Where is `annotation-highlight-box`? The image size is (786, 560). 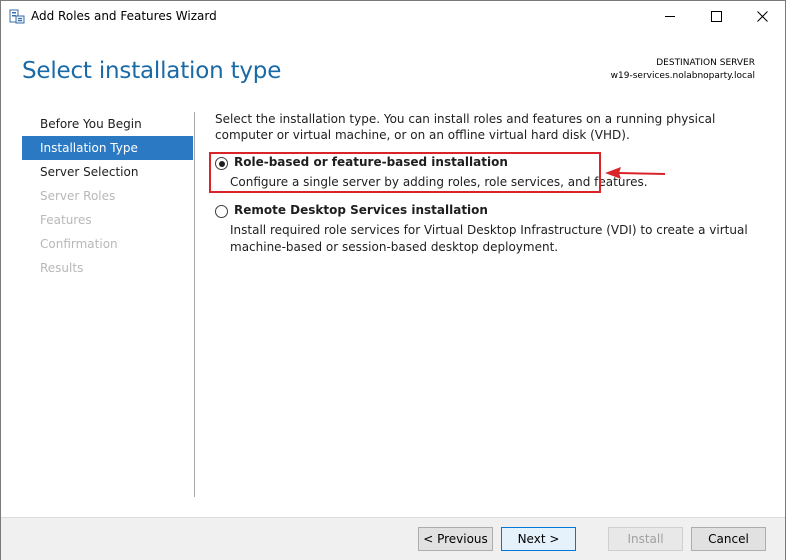
annotation-highlight-box is located at coordinates (405, 172).